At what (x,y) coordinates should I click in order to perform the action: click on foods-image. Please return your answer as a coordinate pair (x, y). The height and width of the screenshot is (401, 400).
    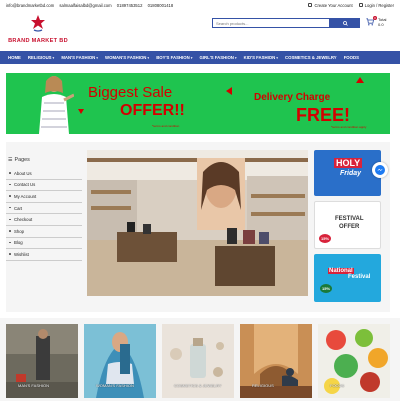
    Looking at the image, I should click on (354, 361).